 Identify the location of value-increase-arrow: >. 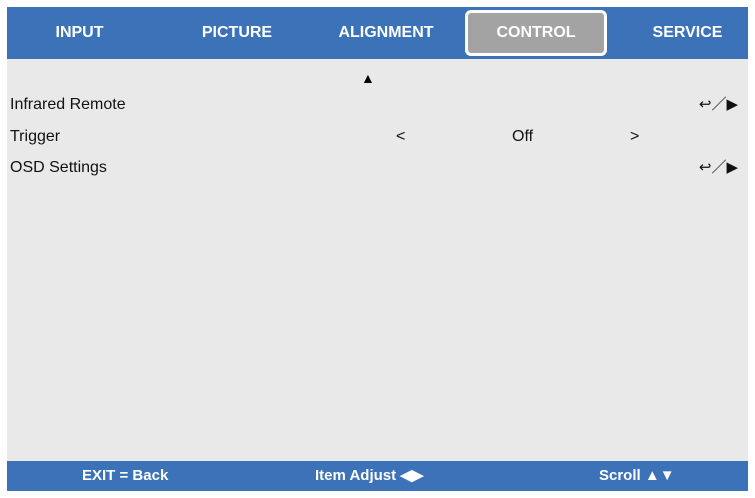
(634, 137).